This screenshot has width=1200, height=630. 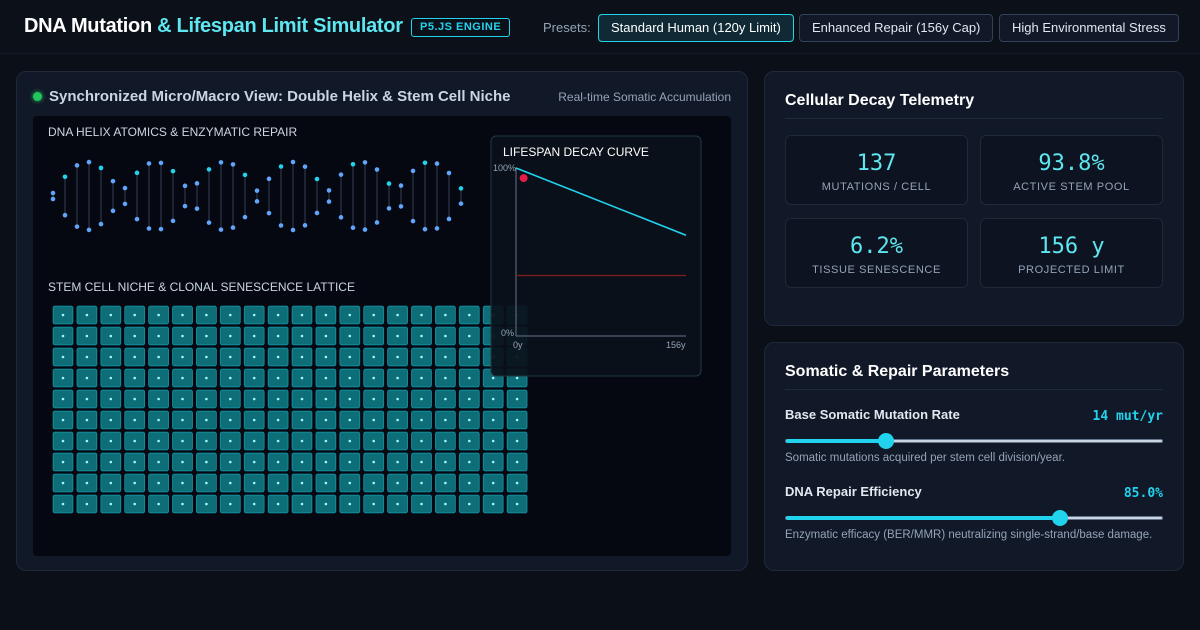 I want to click on app-title-main: DNA Mutation, so click(x=88, y=26).